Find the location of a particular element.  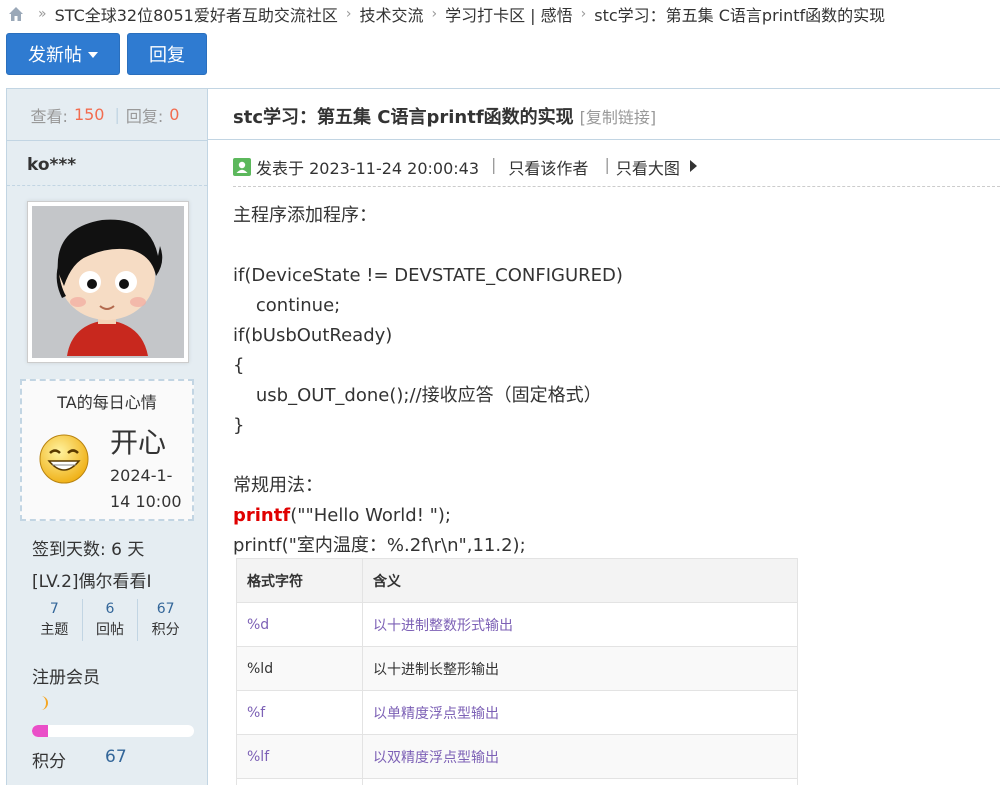

post-title: stc学习：第五集 C语言printf函数的实现 [复制链接] is located at coordinates (444, 116).